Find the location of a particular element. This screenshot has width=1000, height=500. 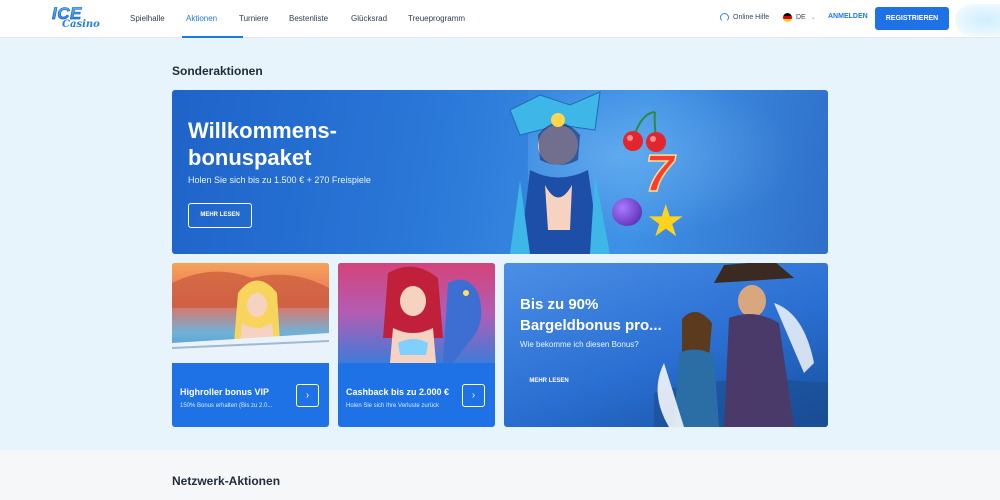

plum-icon is located at coordinates (627, 212).